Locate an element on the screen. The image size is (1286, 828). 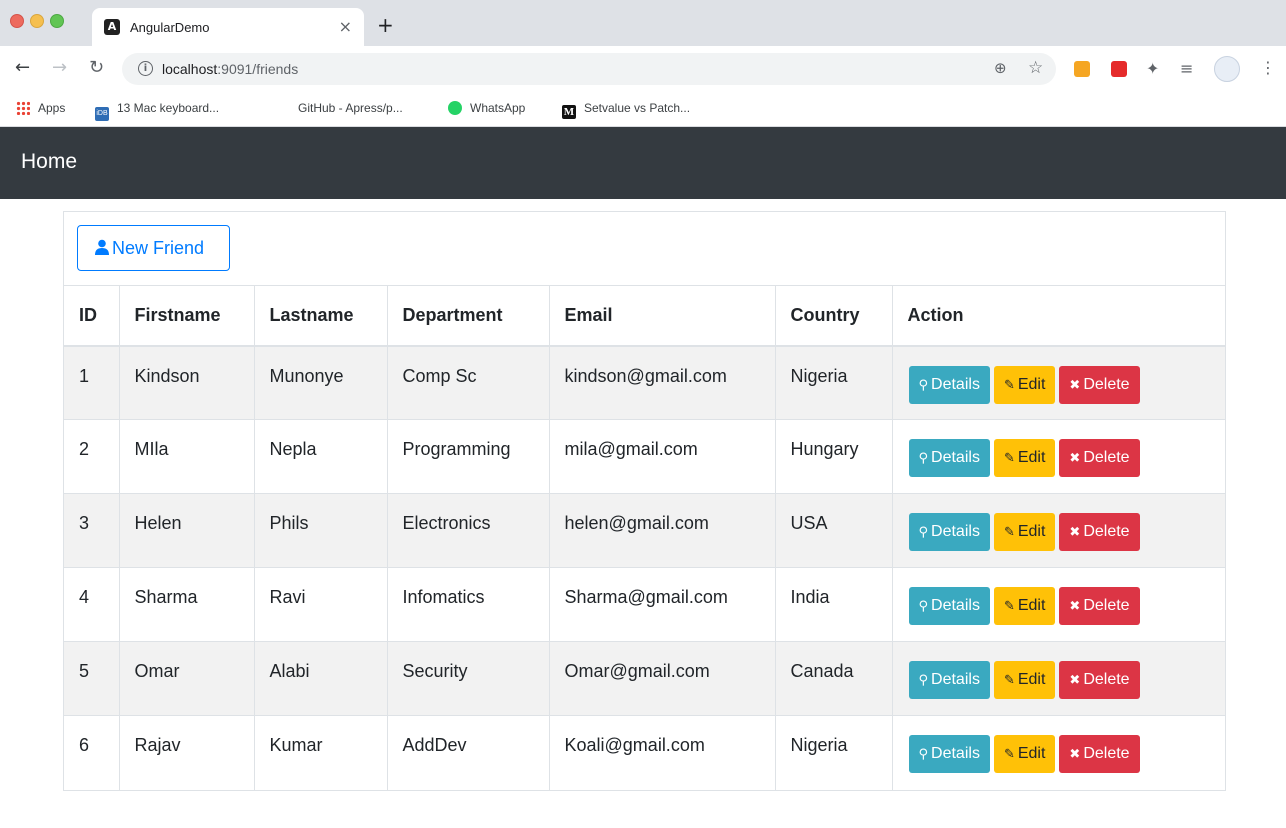
header-id: ID is located at coordinates (92, 316).